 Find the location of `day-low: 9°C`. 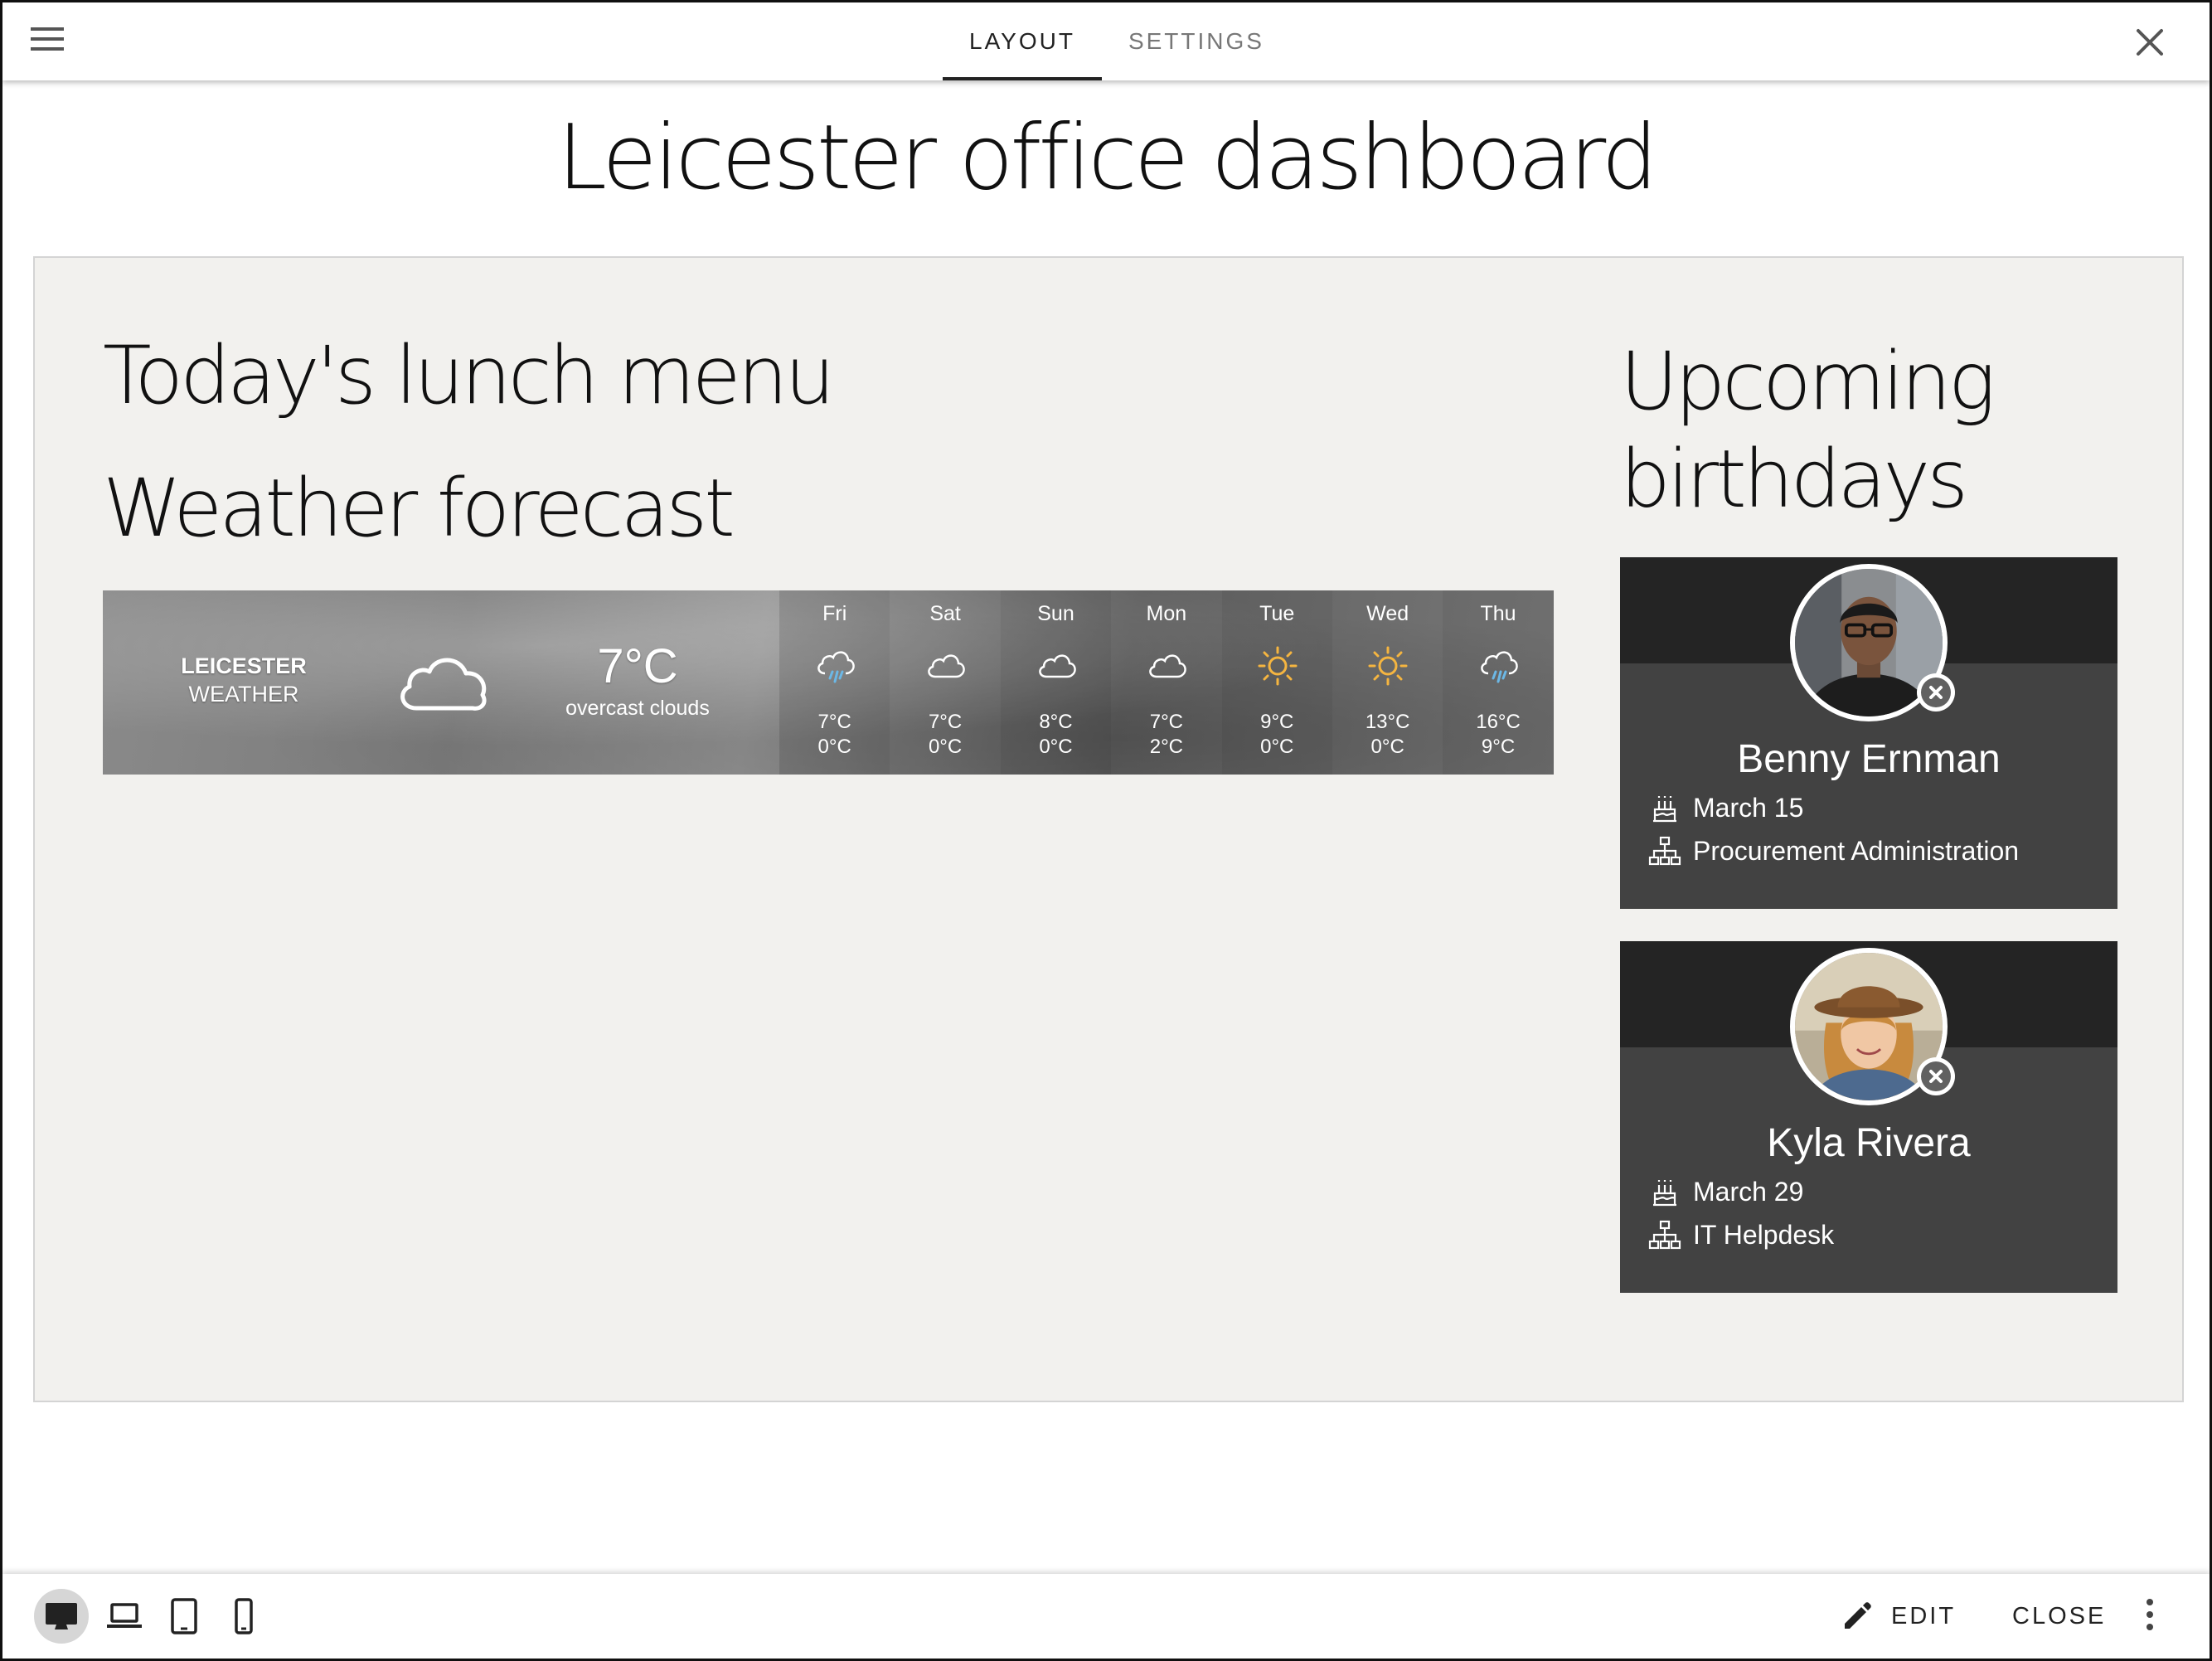

day-low: 9°C is located at coordinates (1498, 747).